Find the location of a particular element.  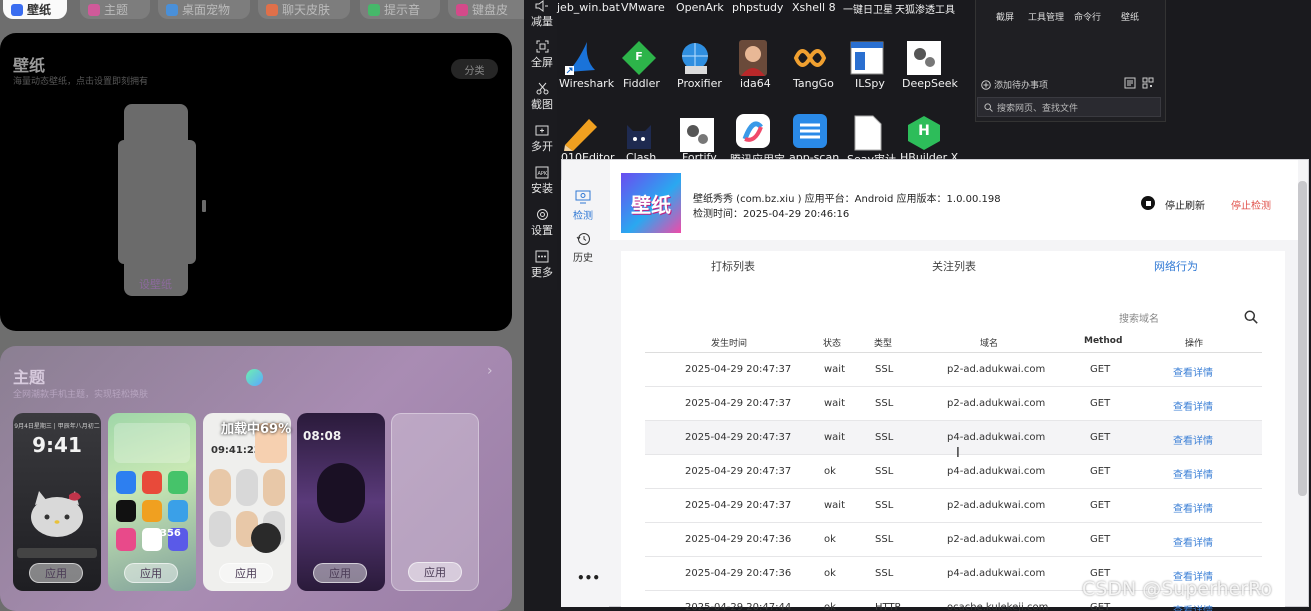

tab-desktop-pet: 桌面宠物 is located at coordinates (204, 9).